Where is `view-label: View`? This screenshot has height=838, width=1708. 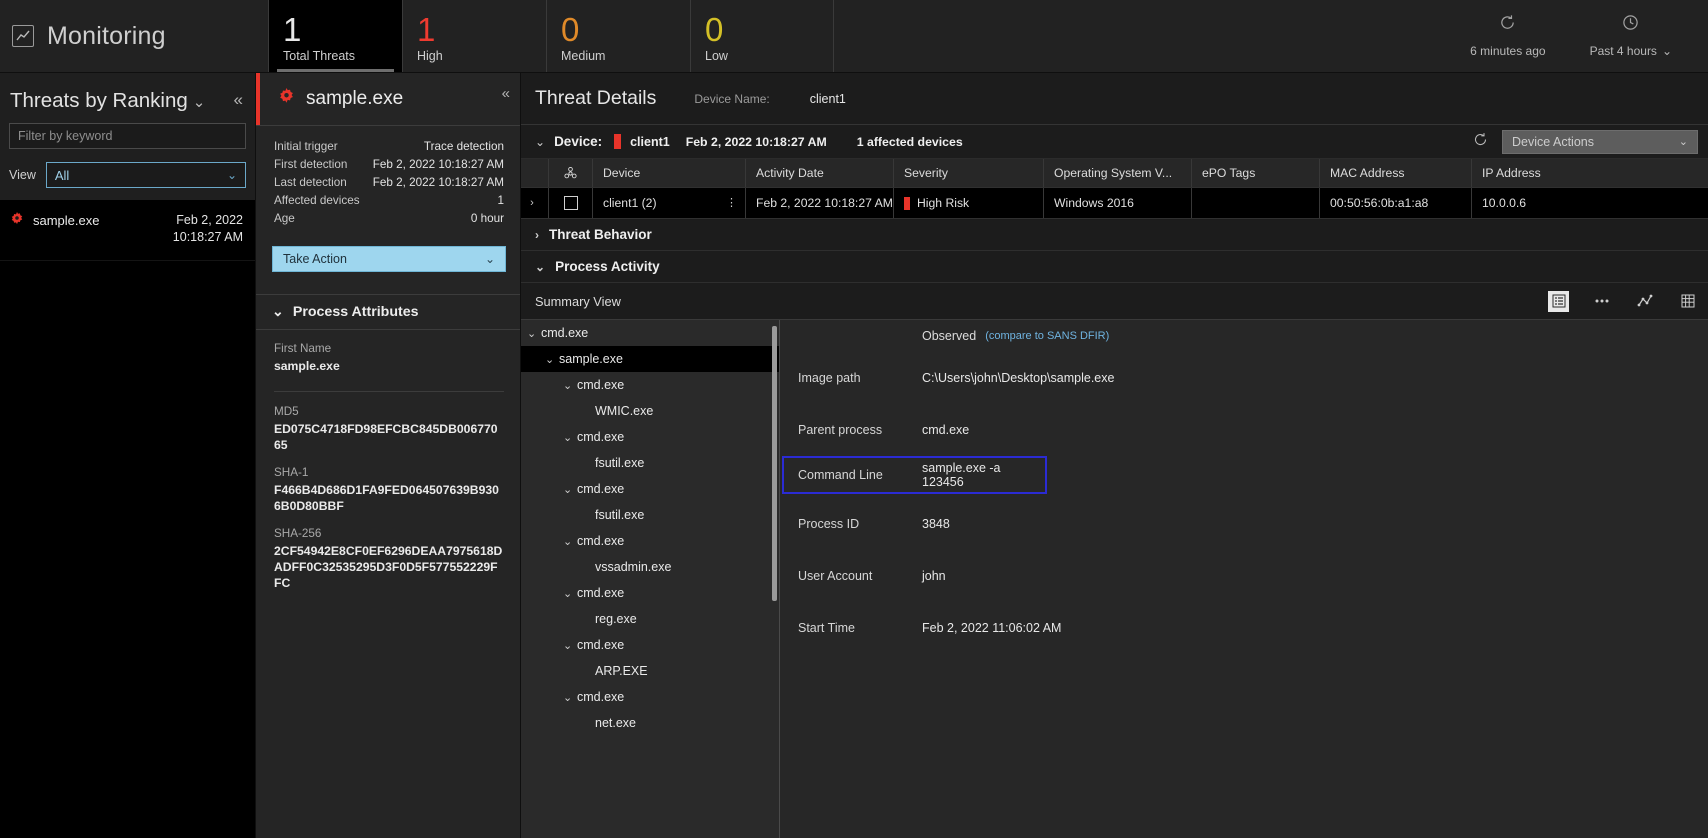
view-label: View is located at coordinates (22, 175).